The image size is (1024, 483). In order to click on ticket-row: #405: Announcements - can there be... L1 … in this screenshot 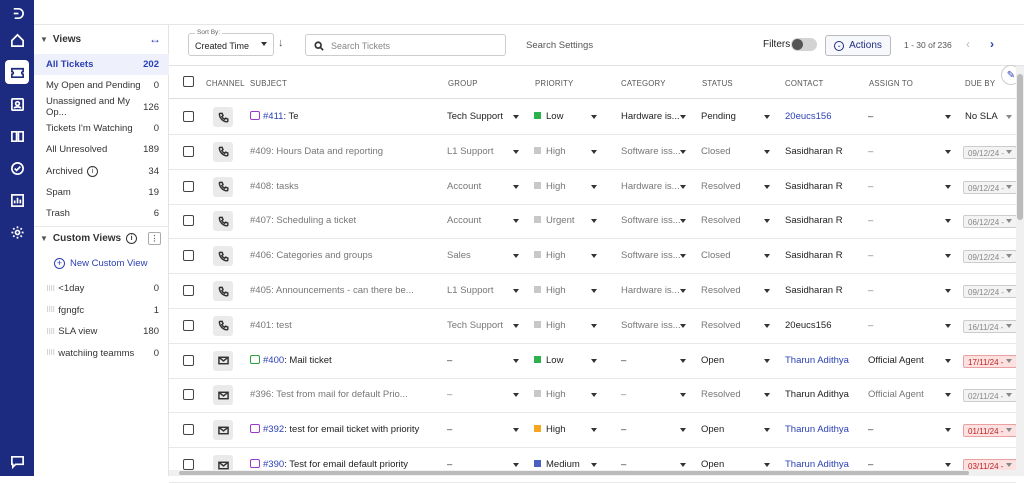, I will do `click(593, 291)`.